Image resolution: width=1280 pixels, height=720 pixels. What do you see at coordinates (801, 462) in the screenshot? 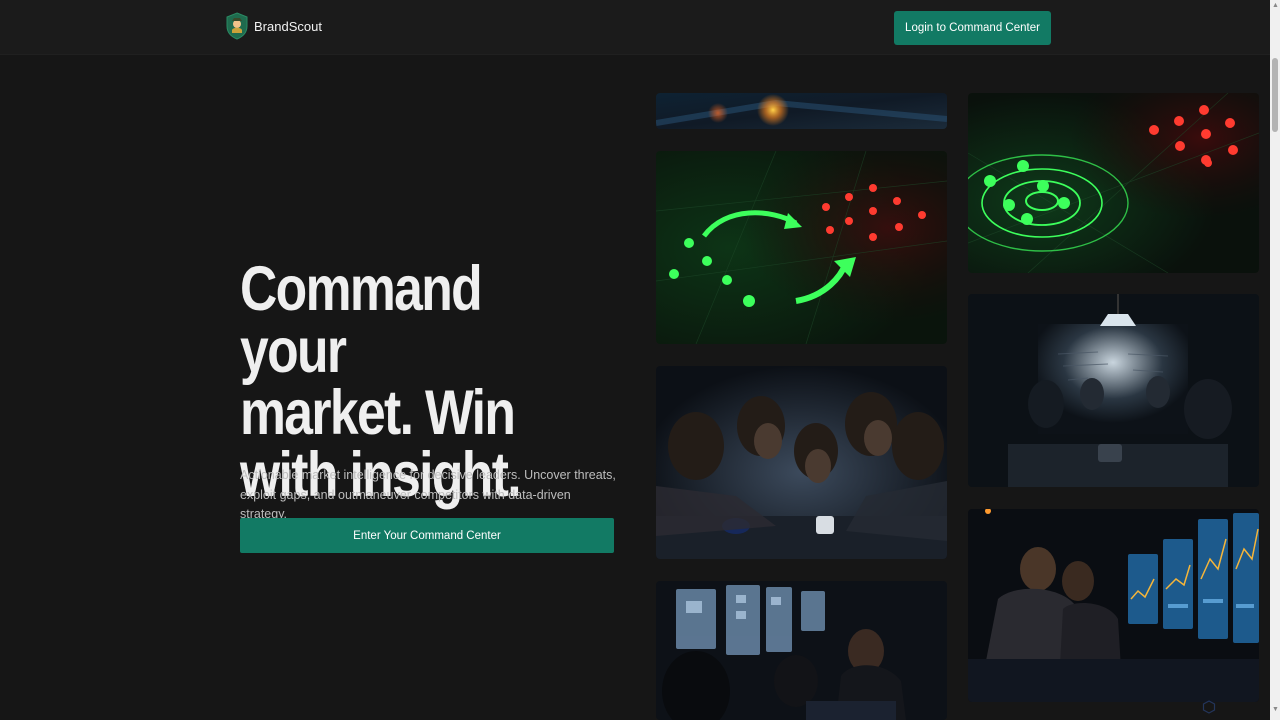
I see `team-huddle-image` at bounding box center [801, 462].